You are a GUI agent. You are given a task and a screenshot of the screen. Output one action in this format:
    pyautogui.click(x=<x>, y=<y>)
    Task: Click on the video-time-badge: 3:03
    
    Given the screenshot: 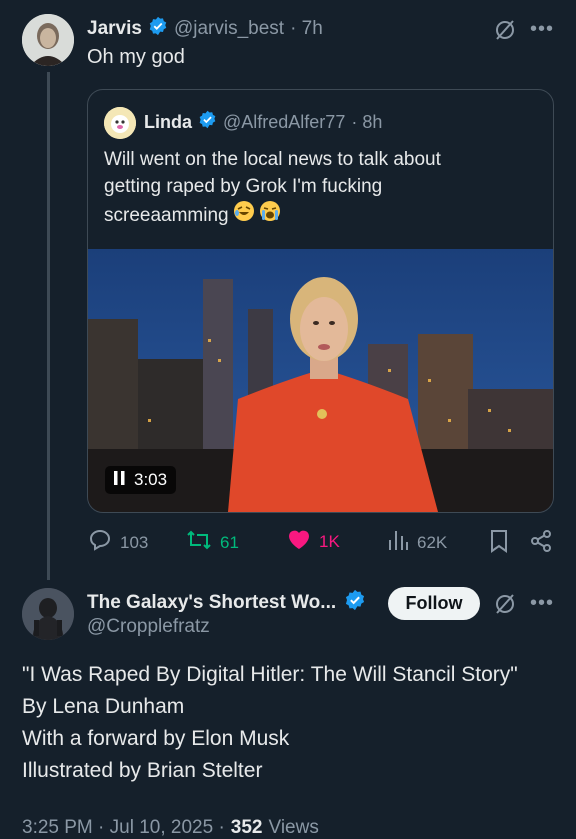 What is the action you would take?
    pyautogui.click(x=141, y=480)
    